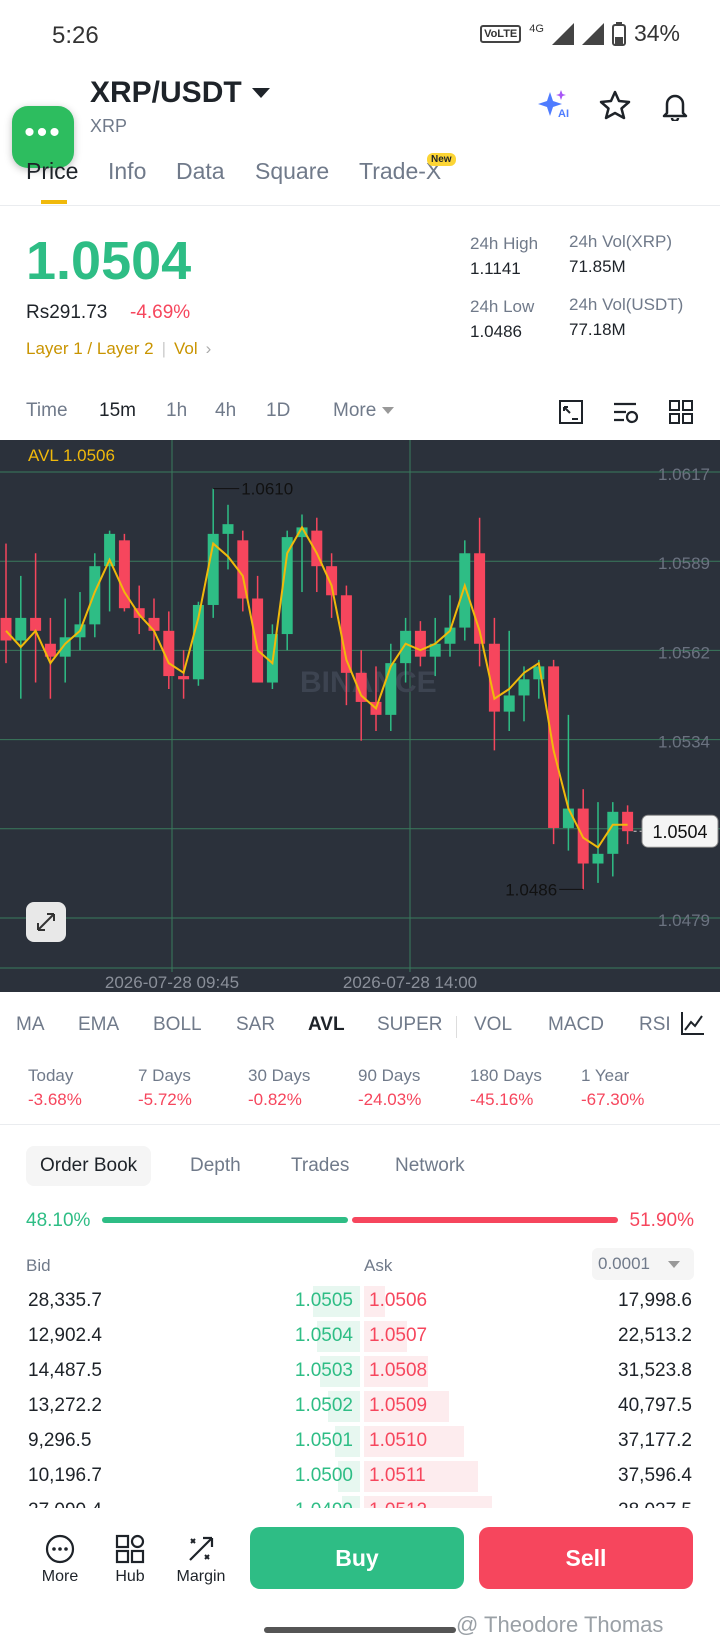 Image resolution: width=720 pixels, height=1650 pixels. What do you see at coordinates (127, 171) in the screenshot?
I see `tab-info: Info` at bounding box center [127, 171].